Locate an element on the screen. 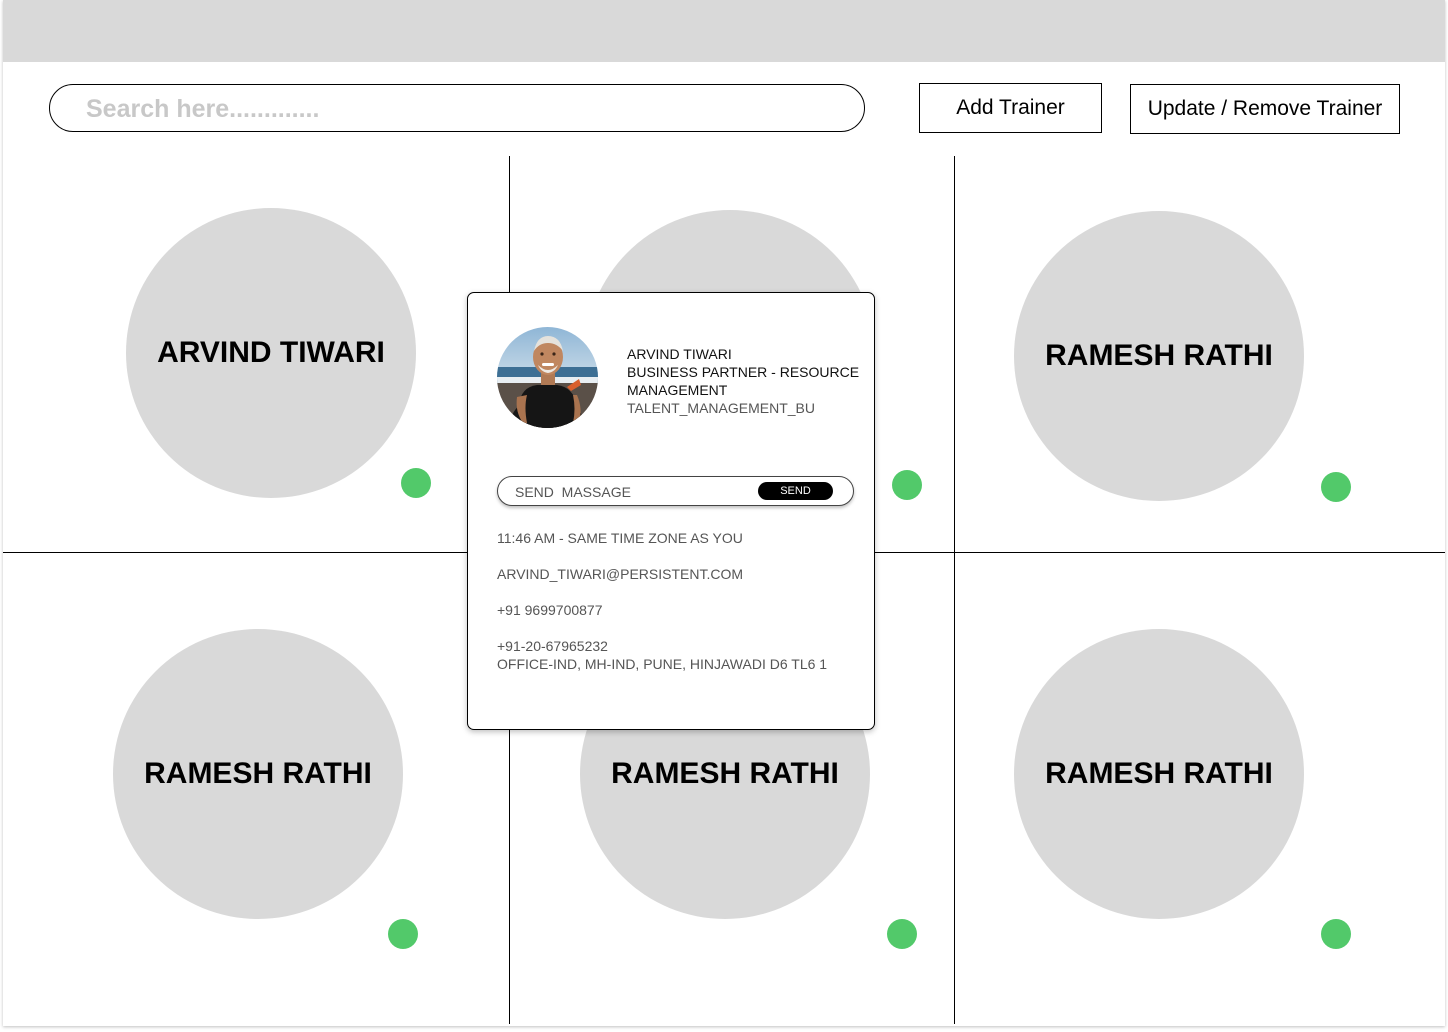 The height and width of the screenshot is (1032, 1448). profile-photo is located at coordinates (547, 377).